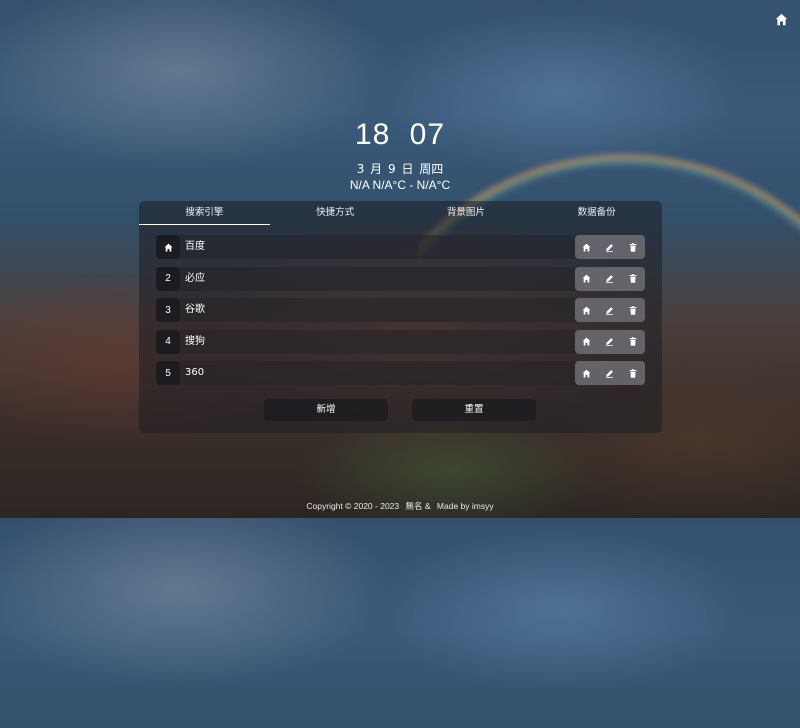  I want to click on engine-number: 2, so click(168, 278).